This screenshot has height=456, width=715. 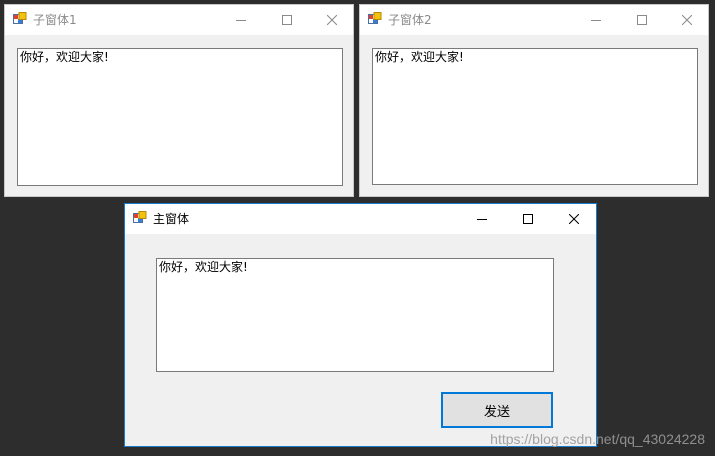 What do you see at coordinates (179, 20) in the screenshot?
I see `title-bar: 子窗体1` at bounding box center [179, 20].